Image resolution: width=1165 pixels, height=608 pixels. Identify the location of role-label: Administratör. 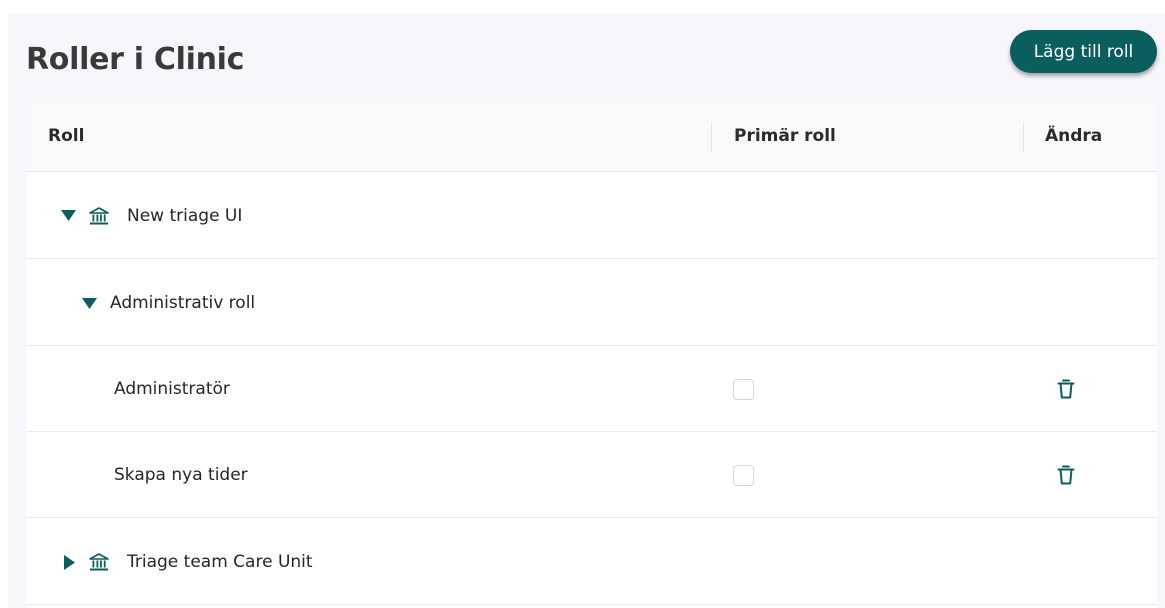
(172, 389).